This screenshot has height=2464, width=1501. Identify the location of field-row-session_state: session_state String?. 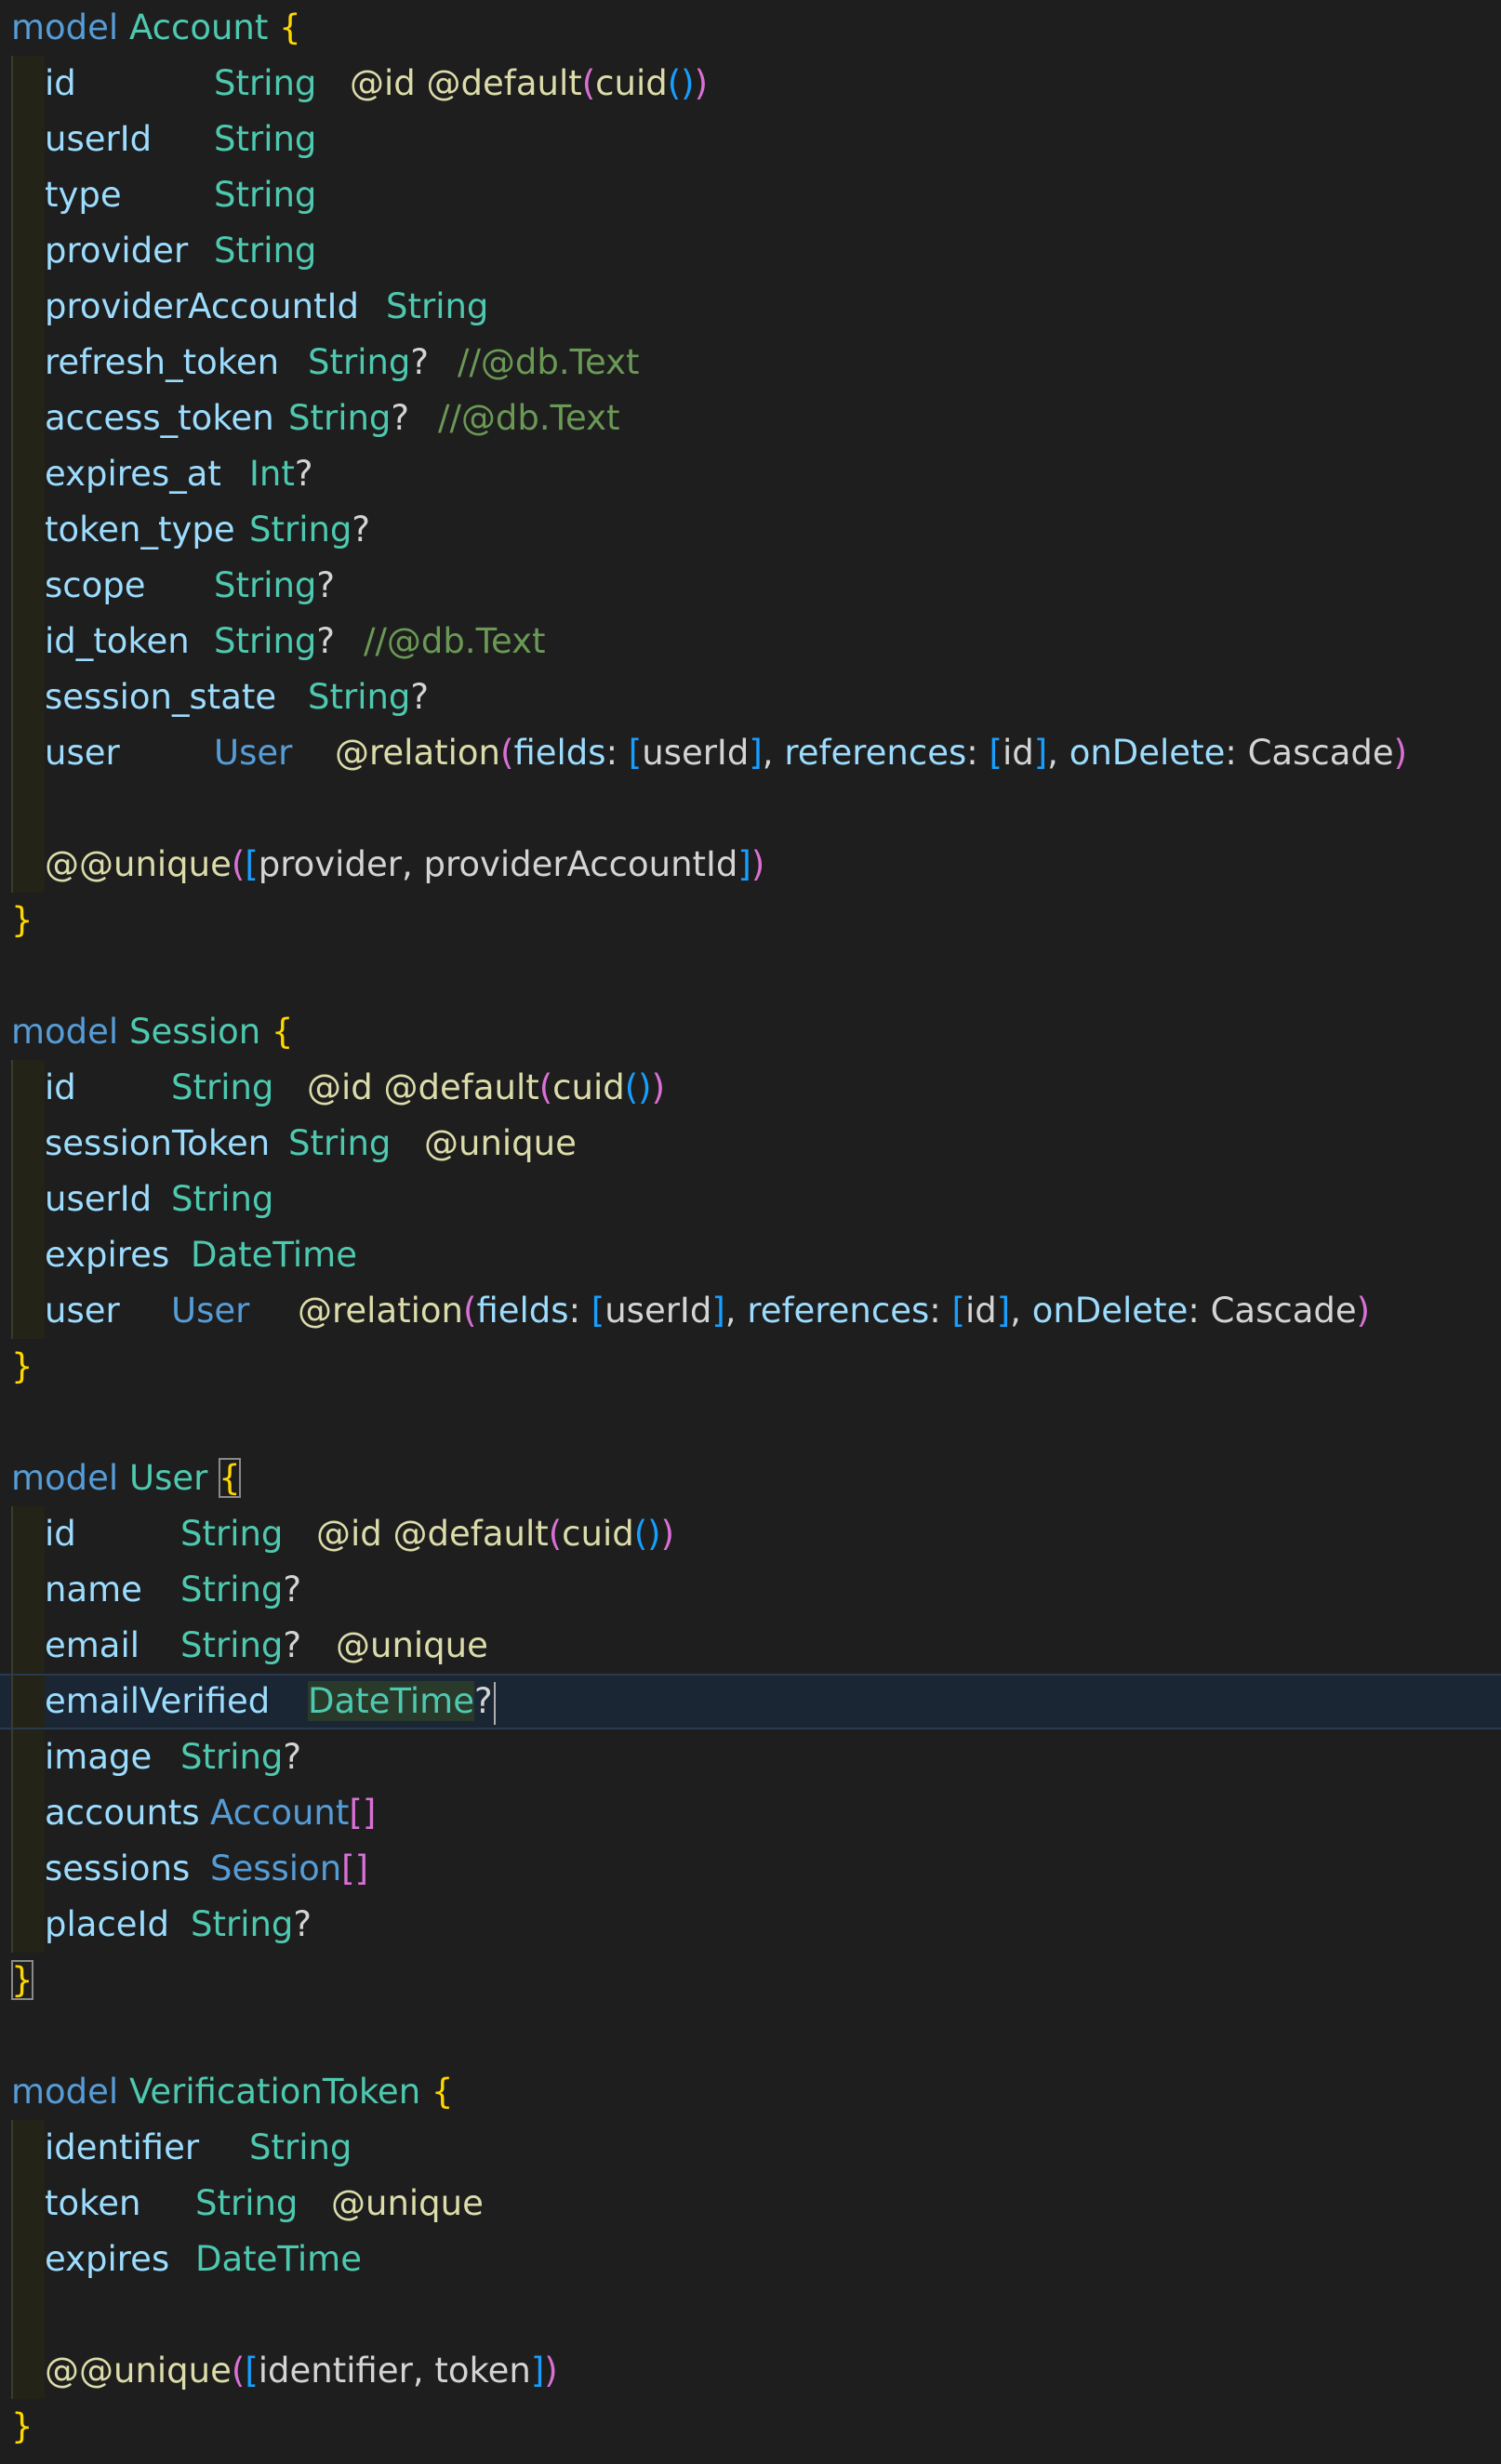
(750, 697).